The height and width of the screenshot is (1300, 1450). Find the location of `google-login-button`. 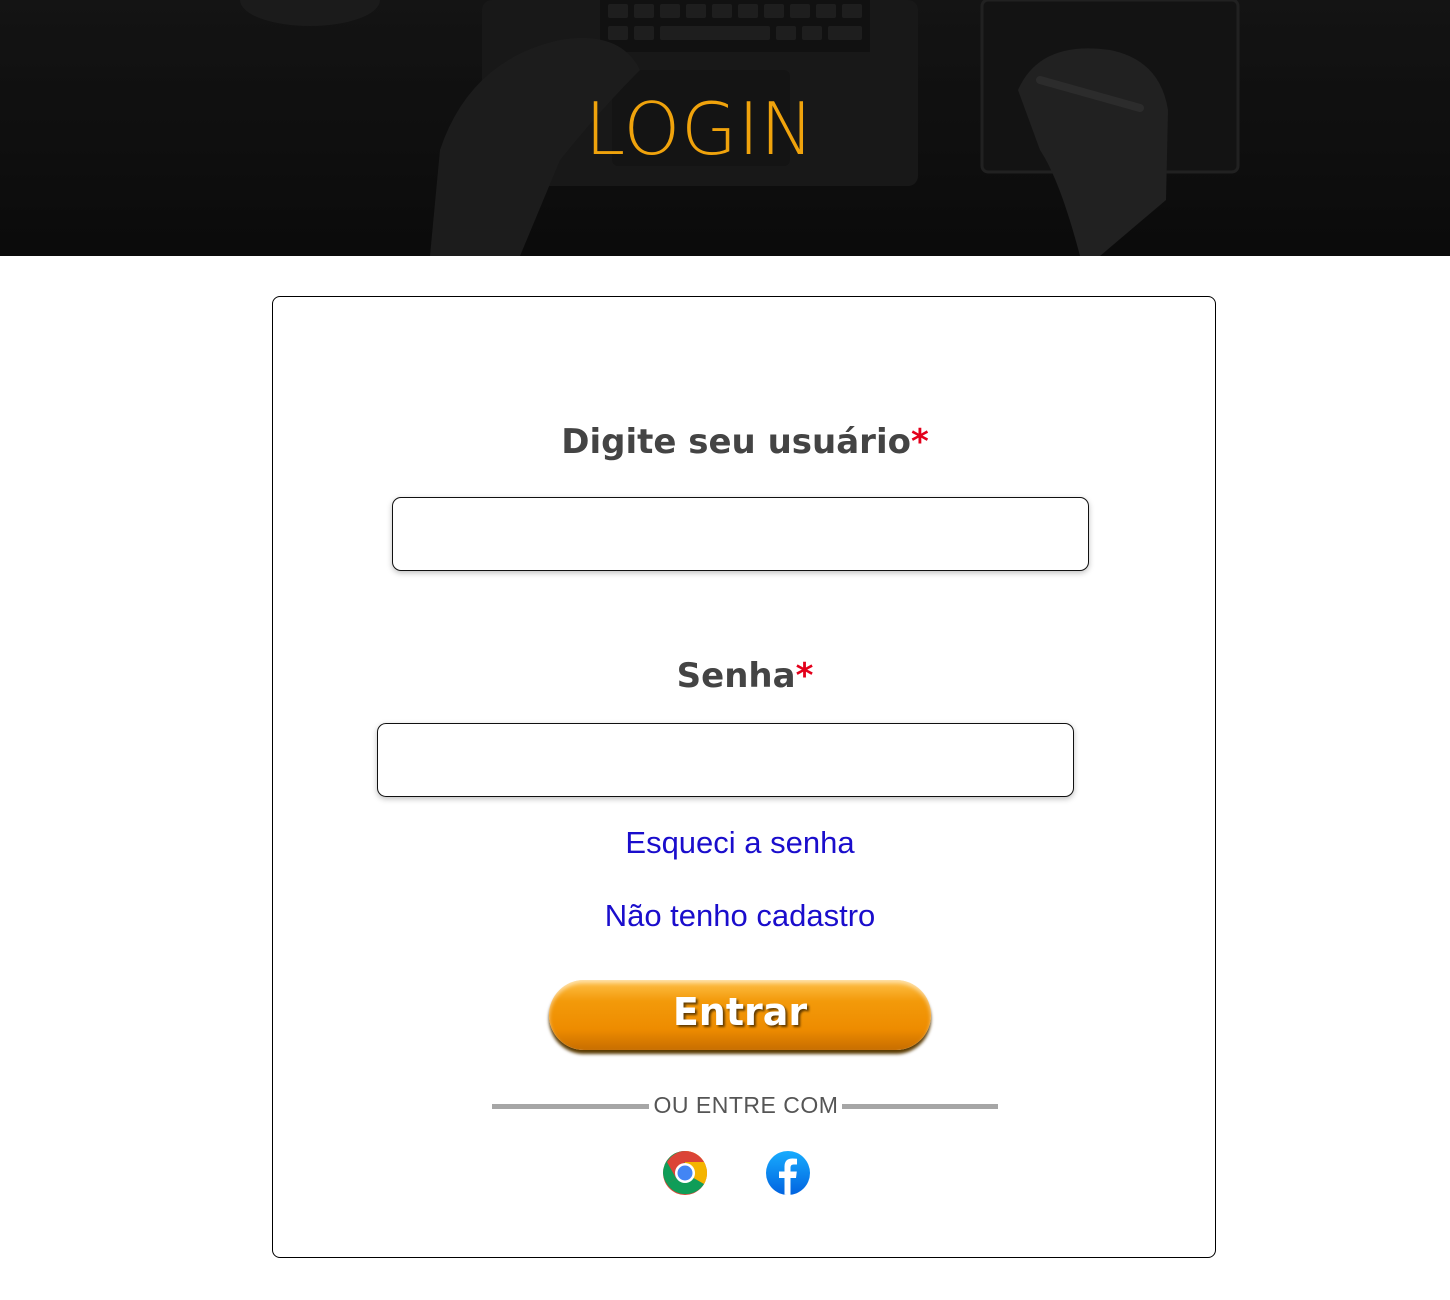

google-login-button is located at coordinates (685, 1173).